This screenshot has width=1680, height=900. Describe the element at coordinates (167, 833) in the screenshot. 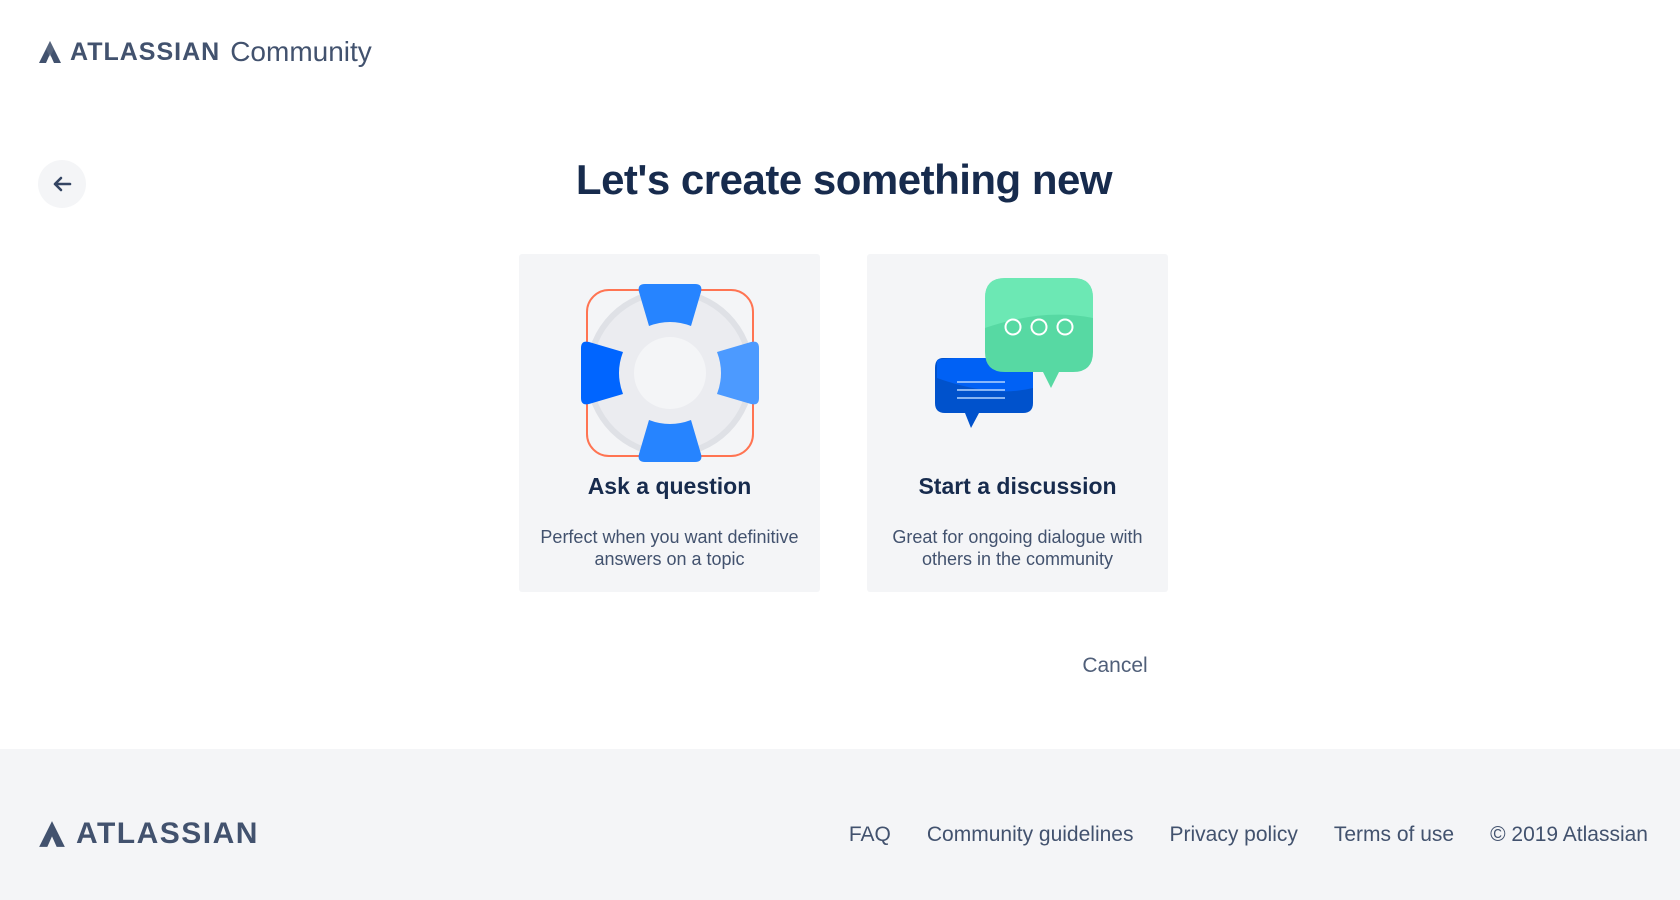

I see `footer-brand-name: ATLASSIAN` at that location.